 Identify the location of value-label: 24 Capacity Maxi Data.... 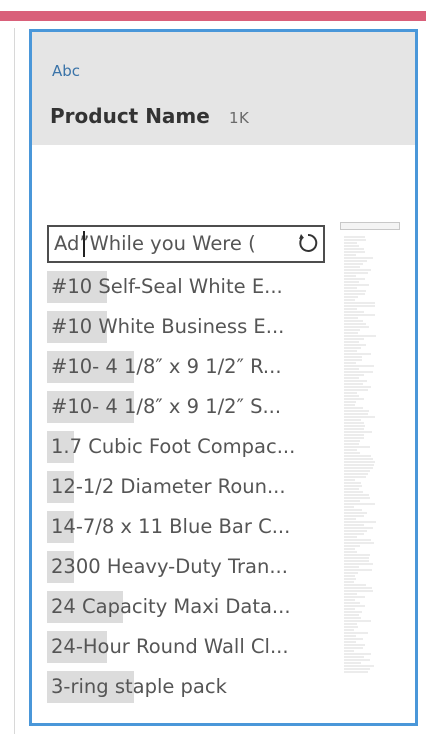
(171, 606).